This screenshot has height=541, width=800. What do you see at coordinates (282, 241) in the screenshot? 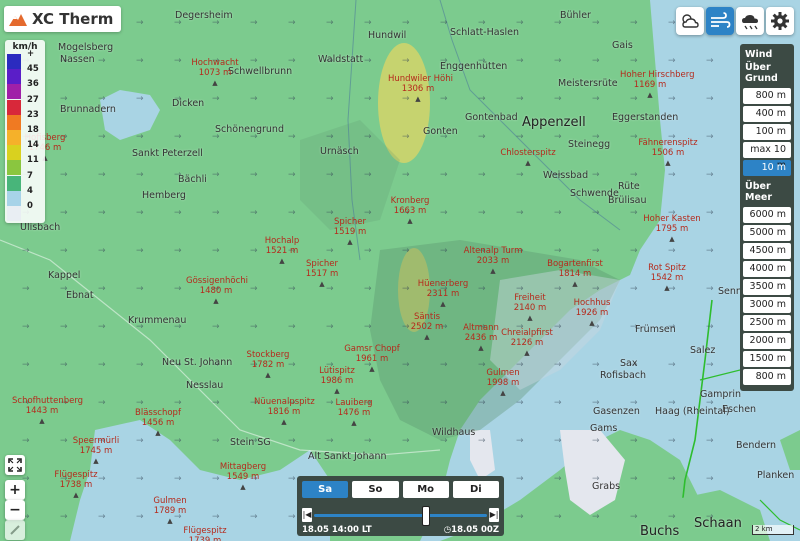
I see `peak-name: Hochalp` at bounding box center [282, 241].